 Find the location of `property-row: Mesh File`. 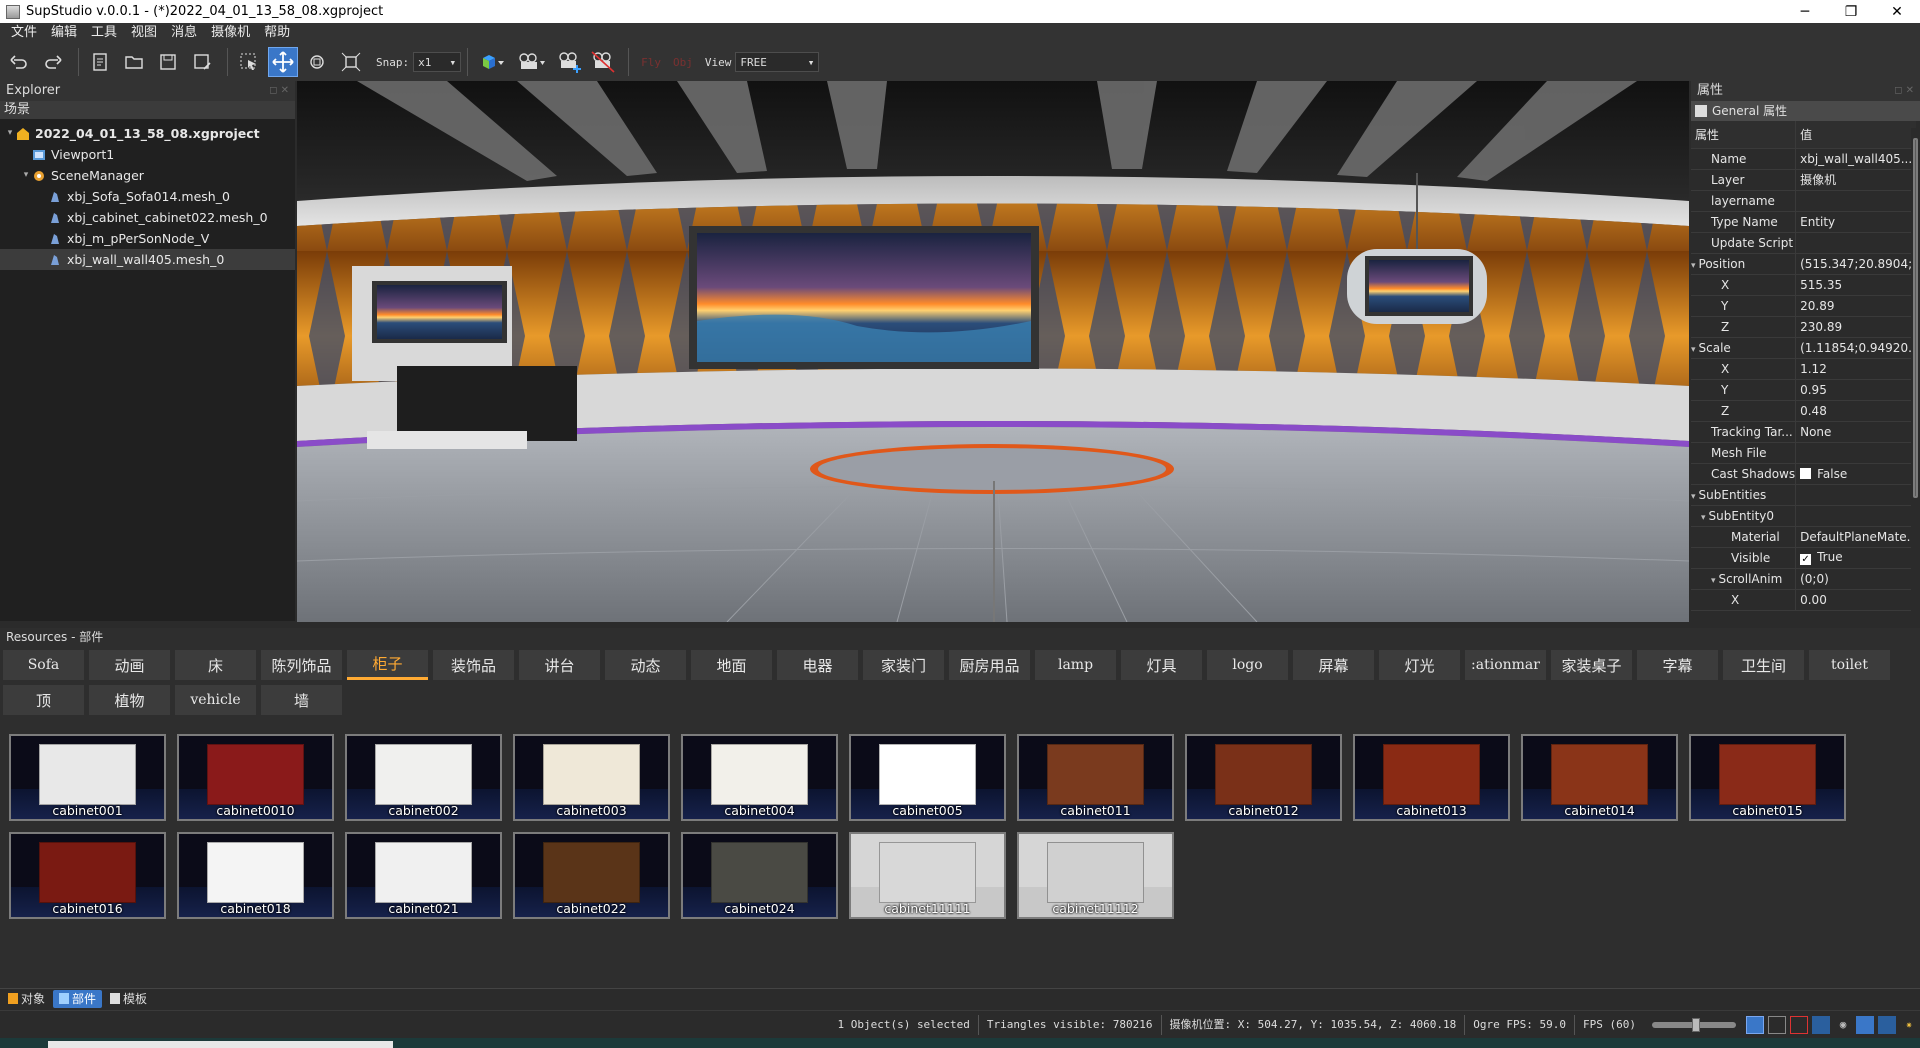

property-row: Mesh File is located at coordinates (1803, 453).